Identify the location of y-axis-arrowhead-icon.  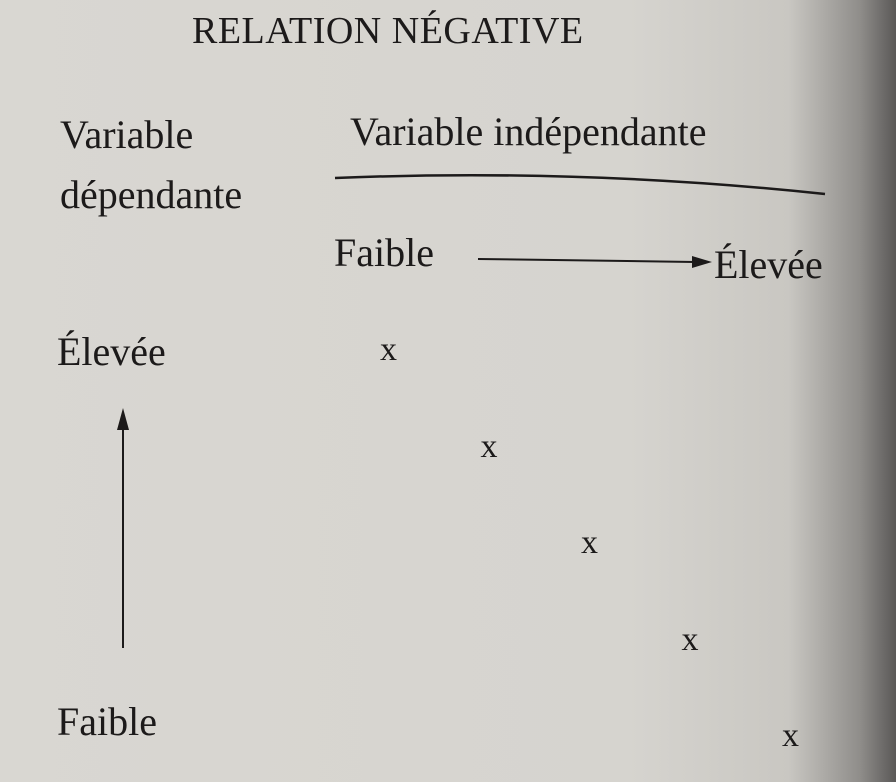
(123, 419).